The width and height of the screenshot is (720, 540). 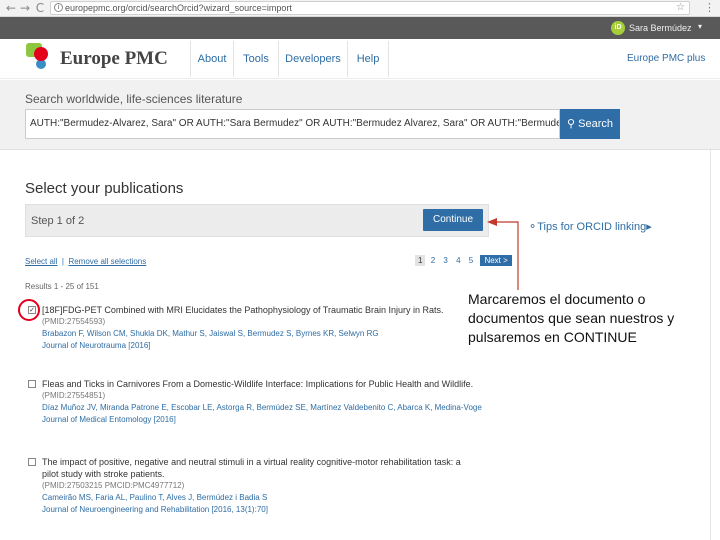 What do you see at coordinates (710, 345) in the screenshot?
I see `page-divider` at bounding box center [710, 345].